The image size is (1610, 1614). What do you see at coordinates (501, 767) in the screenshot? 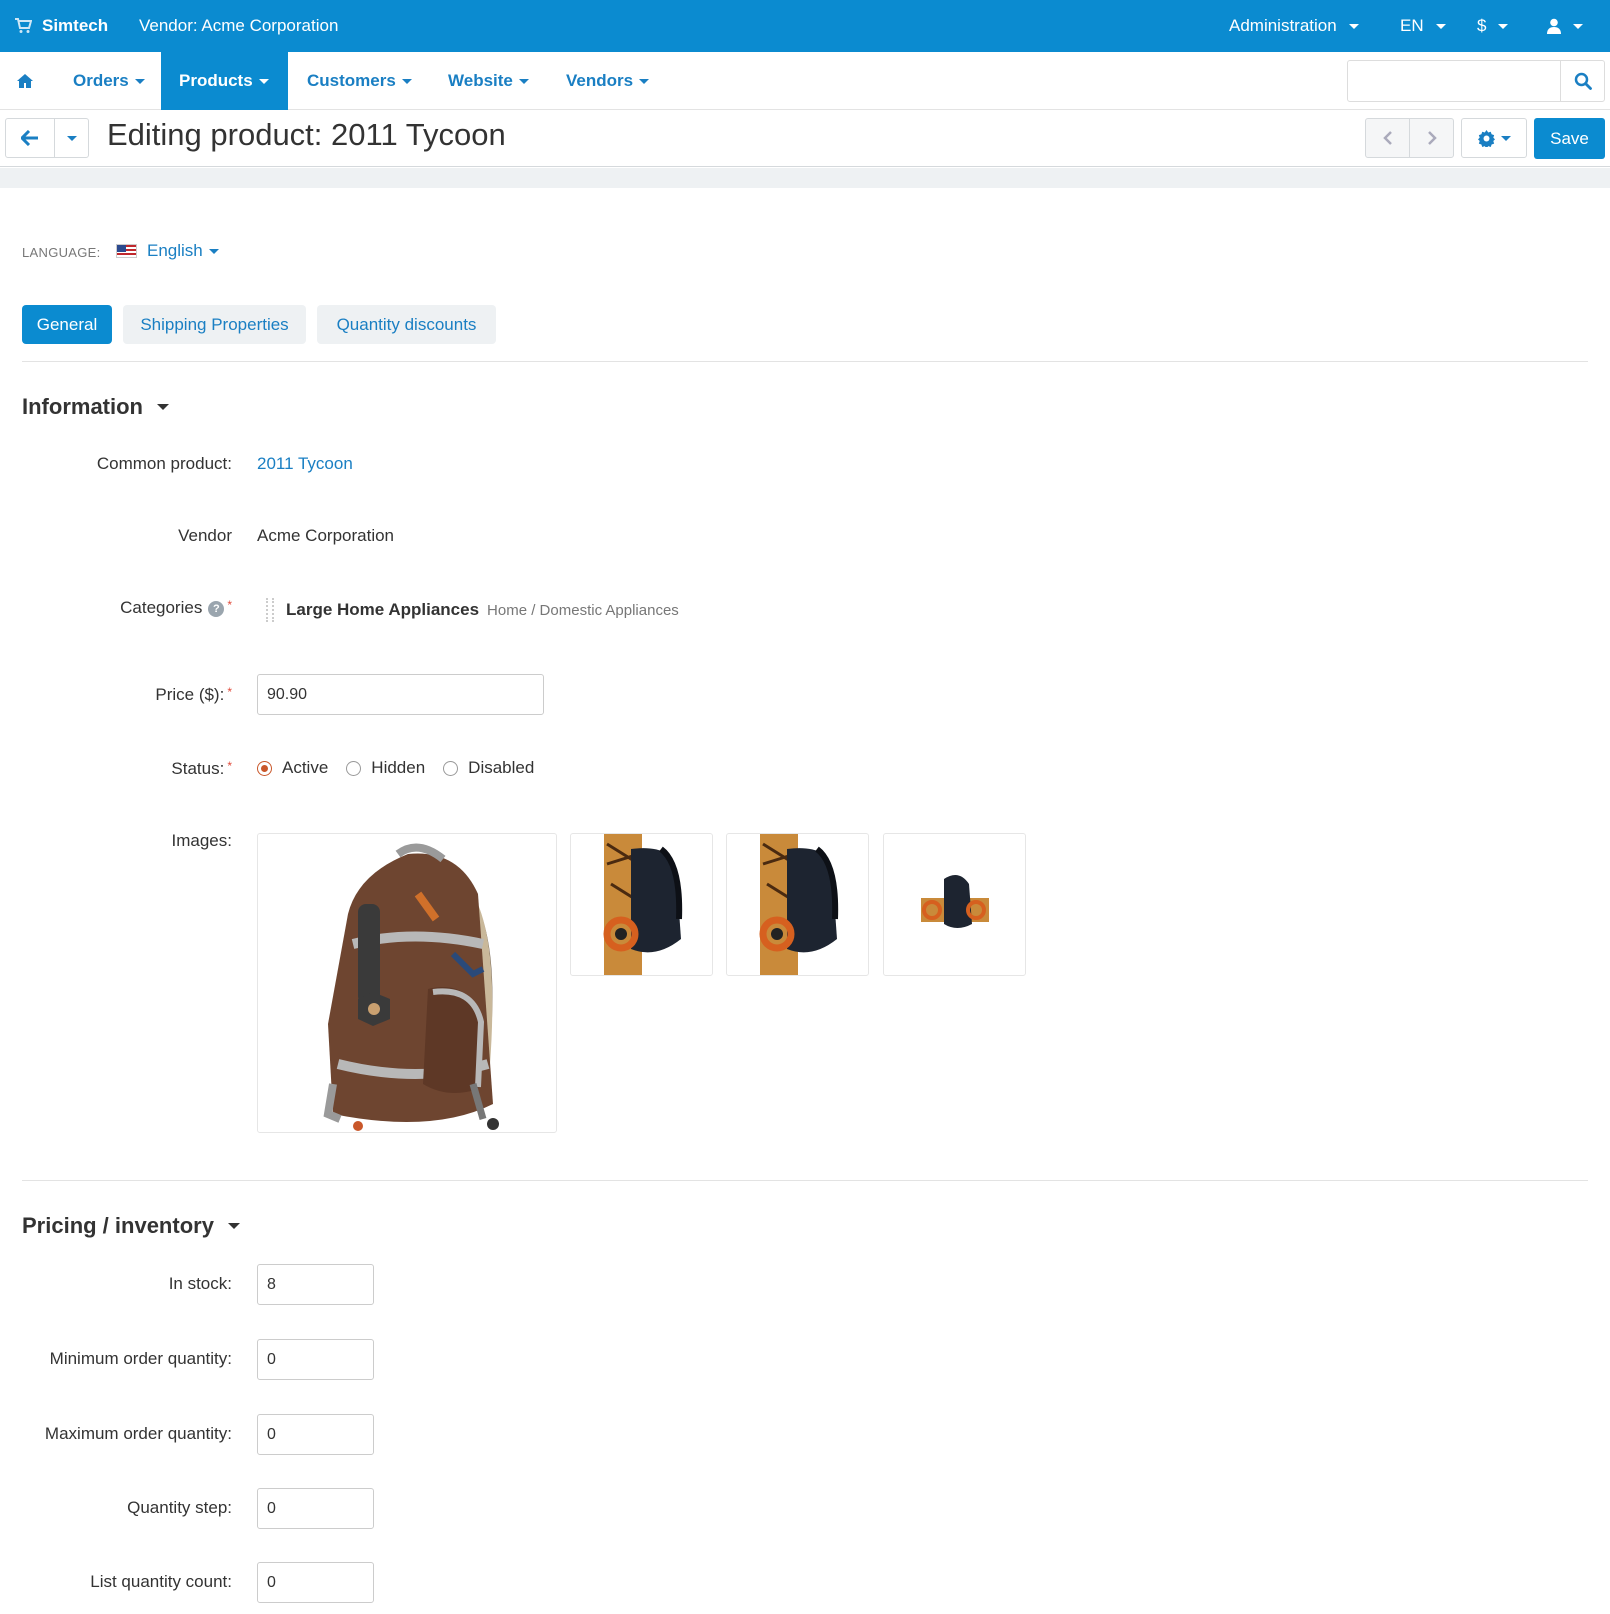
I see `status-disabled-label: Disabled` at bounding box center [501, 767].